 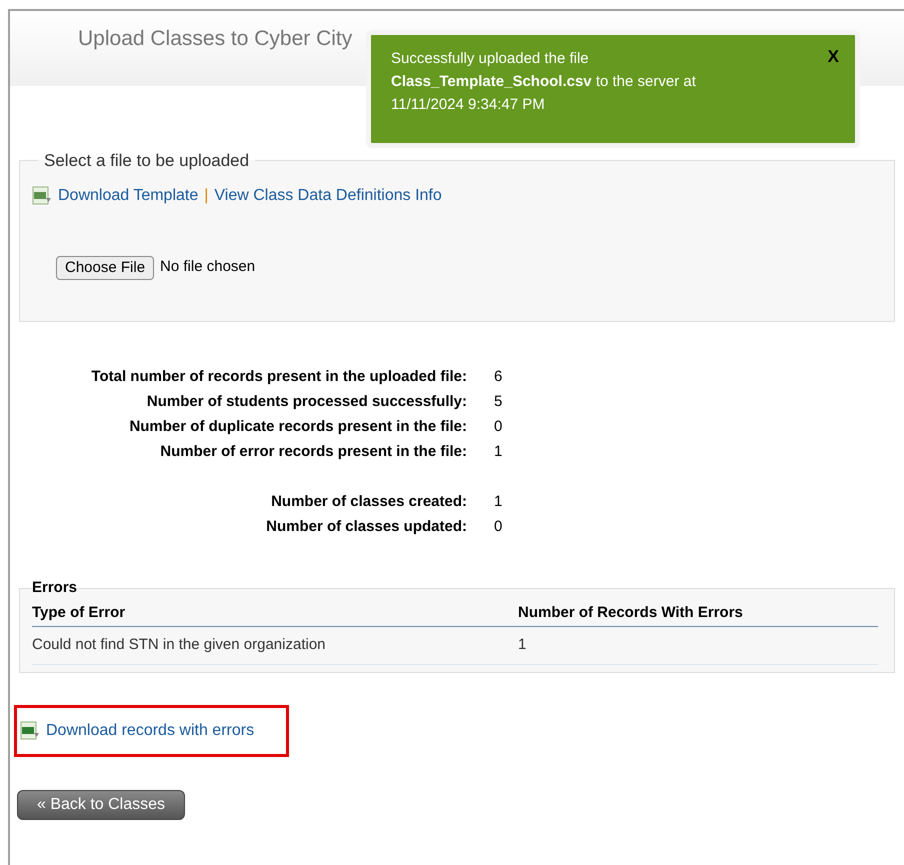 What do you see at coordinates (208, 267) in the screenshot?
I see `file-status: No file chosen` at bounding box center [208, 267].